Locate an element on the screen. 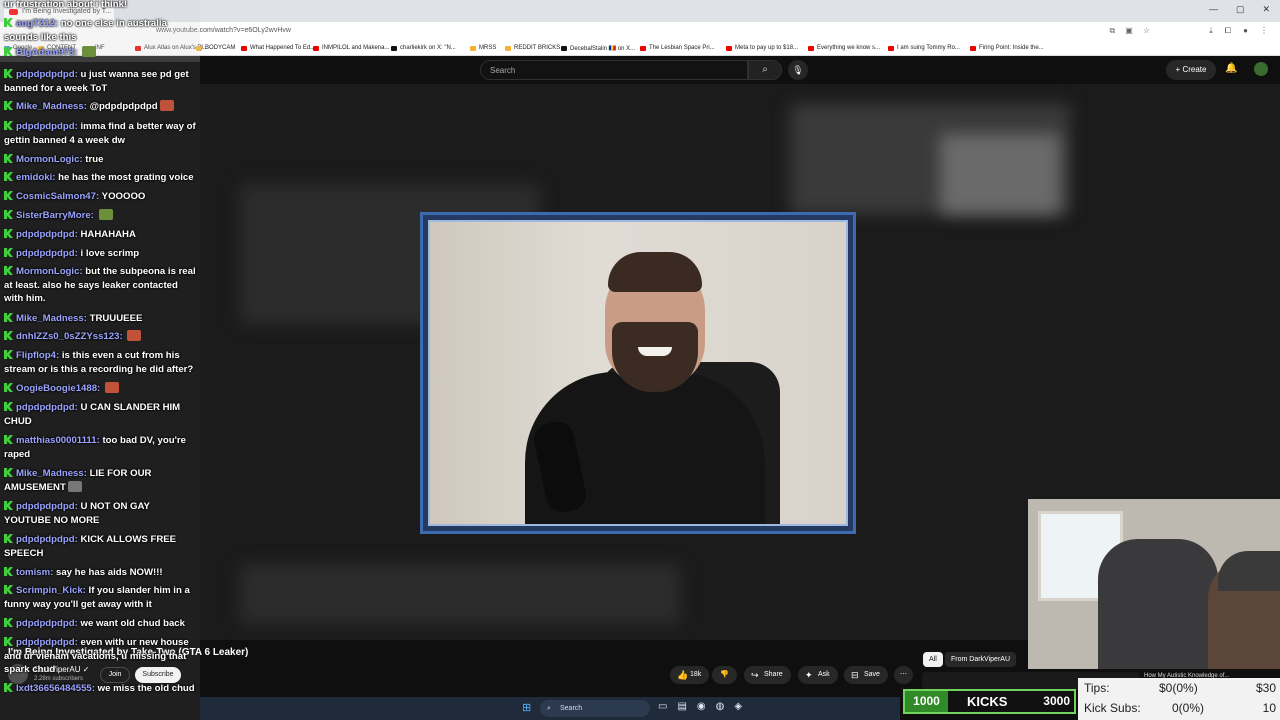 This screenshot has width=1280, height=720. bookmark-item: MRSS is located at coordinates (483, 48).